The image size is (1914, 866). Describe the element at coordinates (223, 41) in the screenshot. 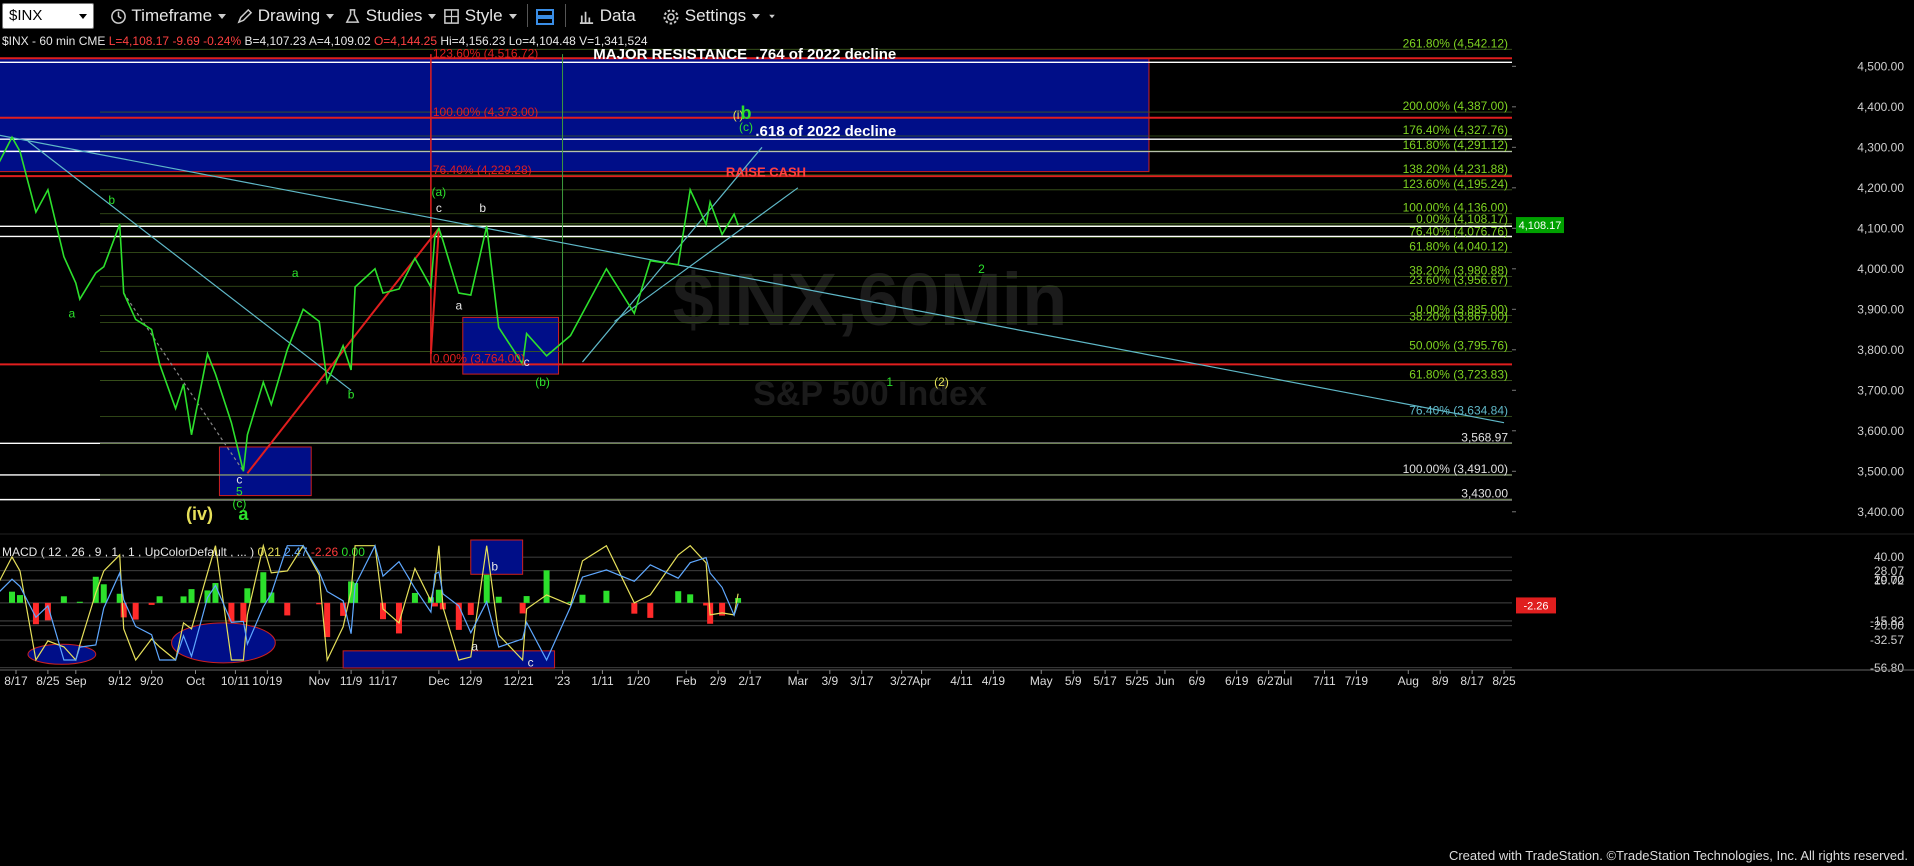

I see `header-field: -0.24%` at that location.